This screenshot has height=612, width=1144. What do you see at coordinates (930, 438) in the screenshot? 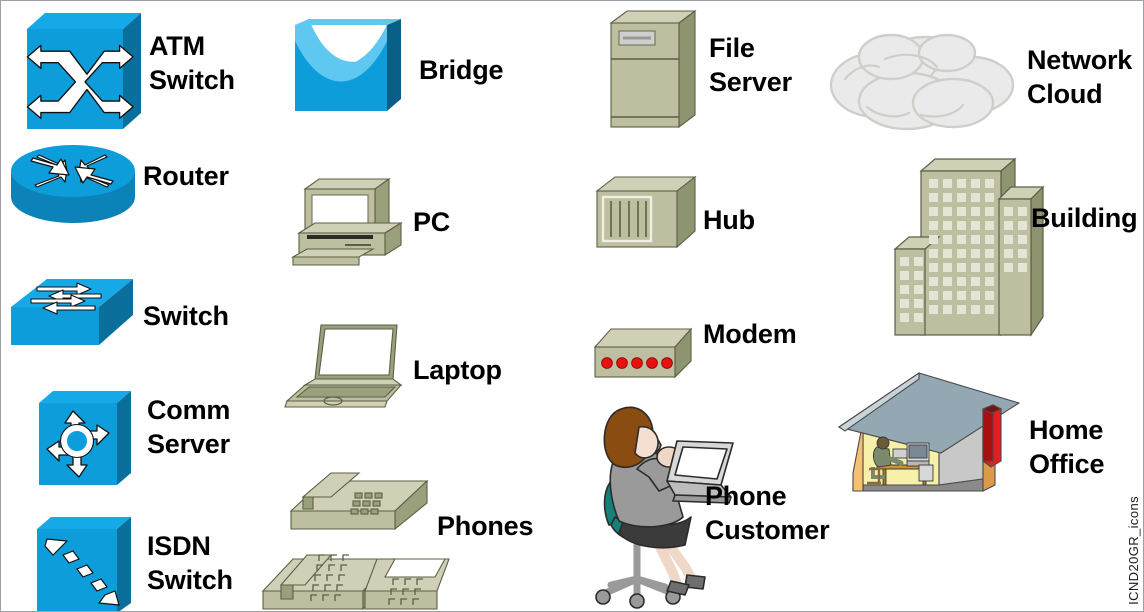
I see `home-office-icon` at bounding box center [930, 438].